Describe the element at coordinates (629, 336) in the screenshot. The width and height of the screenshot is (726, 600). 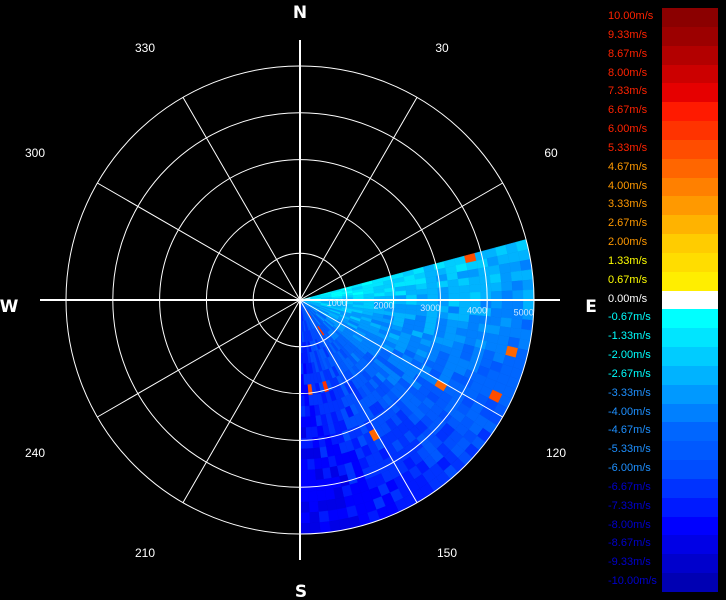
I see `legend-label: -1.33m/s` at that location.